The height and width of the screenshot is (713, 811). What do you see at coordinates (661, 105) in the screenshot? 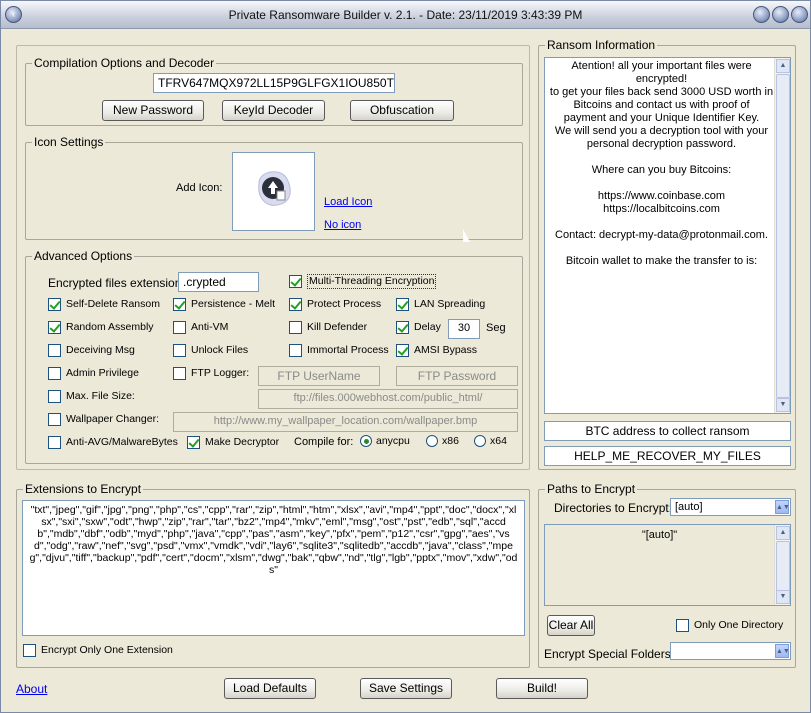
I see `ransom-note-line: Bitcoins and contact us with proof of` at bounding box center [661, 105].